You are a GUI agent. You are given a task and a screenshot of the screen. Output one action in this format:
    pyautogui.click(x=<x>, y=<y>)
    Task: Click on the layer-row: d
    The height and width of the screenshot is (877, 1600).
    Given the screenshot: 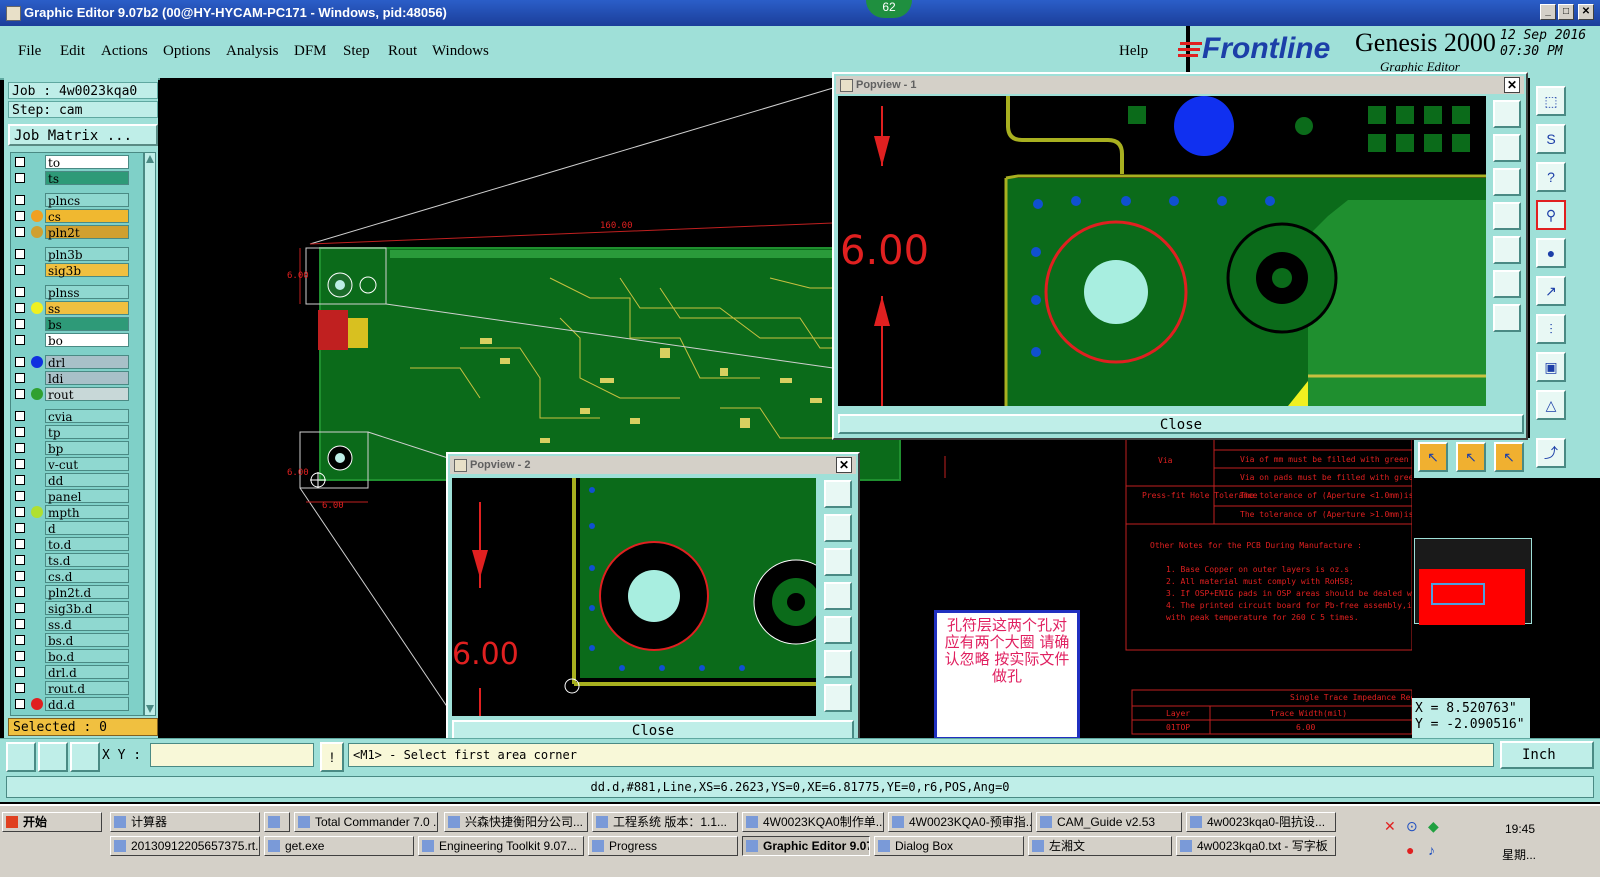 What is the action you would take?
    pyautogui.click(x=71, y=528)
    